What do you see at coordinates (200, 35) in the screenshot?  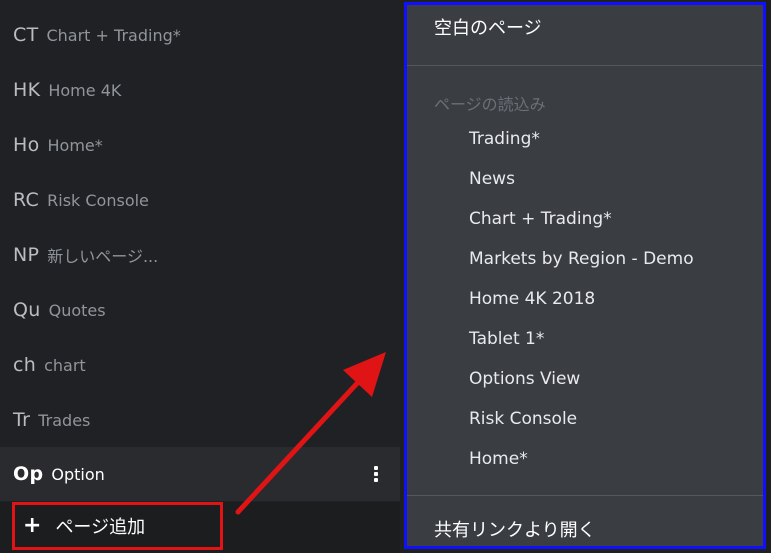 I see `page-item-chart-trading: CT Chart + Trading*` at bounding box center [200, 35].